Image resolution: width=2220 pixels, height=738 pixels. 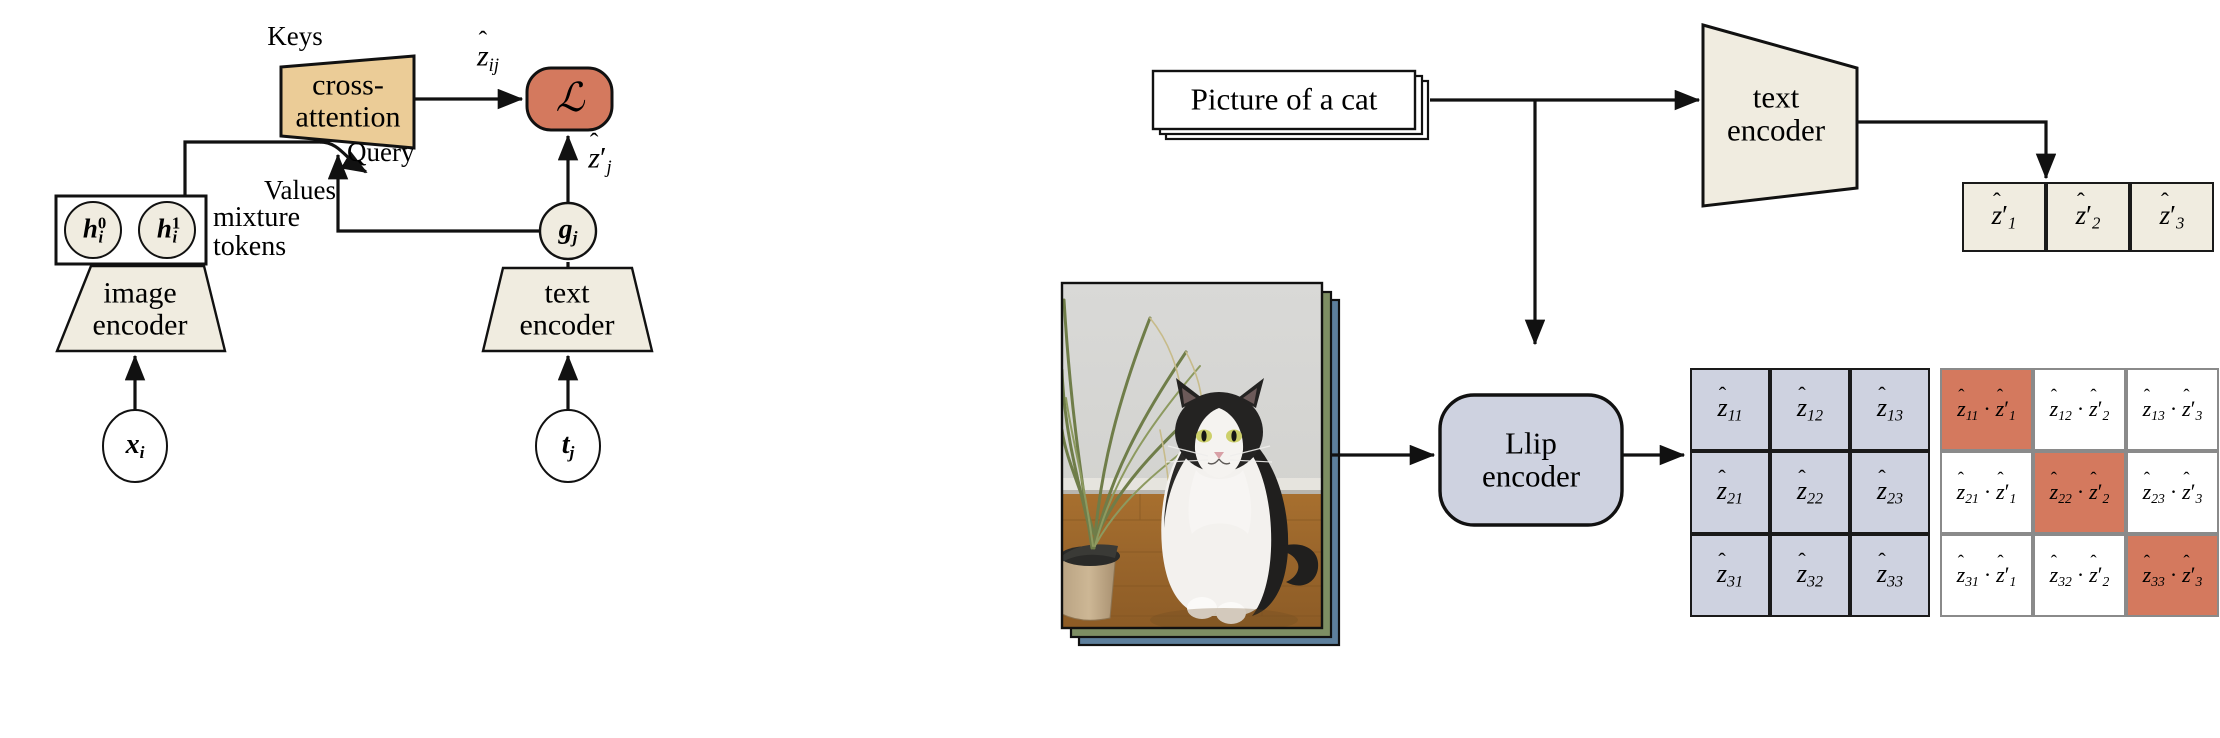 What do you see at coordinates (2172, 575) in the screenshot?
I see `dot-cell-match: ̂z33·̂z′3` at bounding box center [2172, 575].